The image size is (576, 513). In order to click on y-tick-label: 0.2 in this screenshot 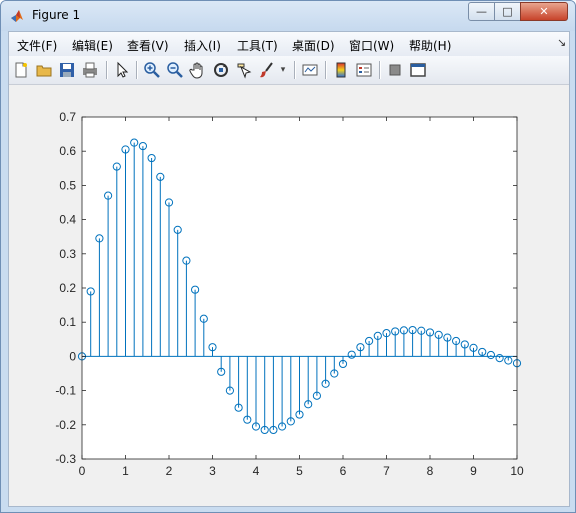, I will do `click(67, 288)`.